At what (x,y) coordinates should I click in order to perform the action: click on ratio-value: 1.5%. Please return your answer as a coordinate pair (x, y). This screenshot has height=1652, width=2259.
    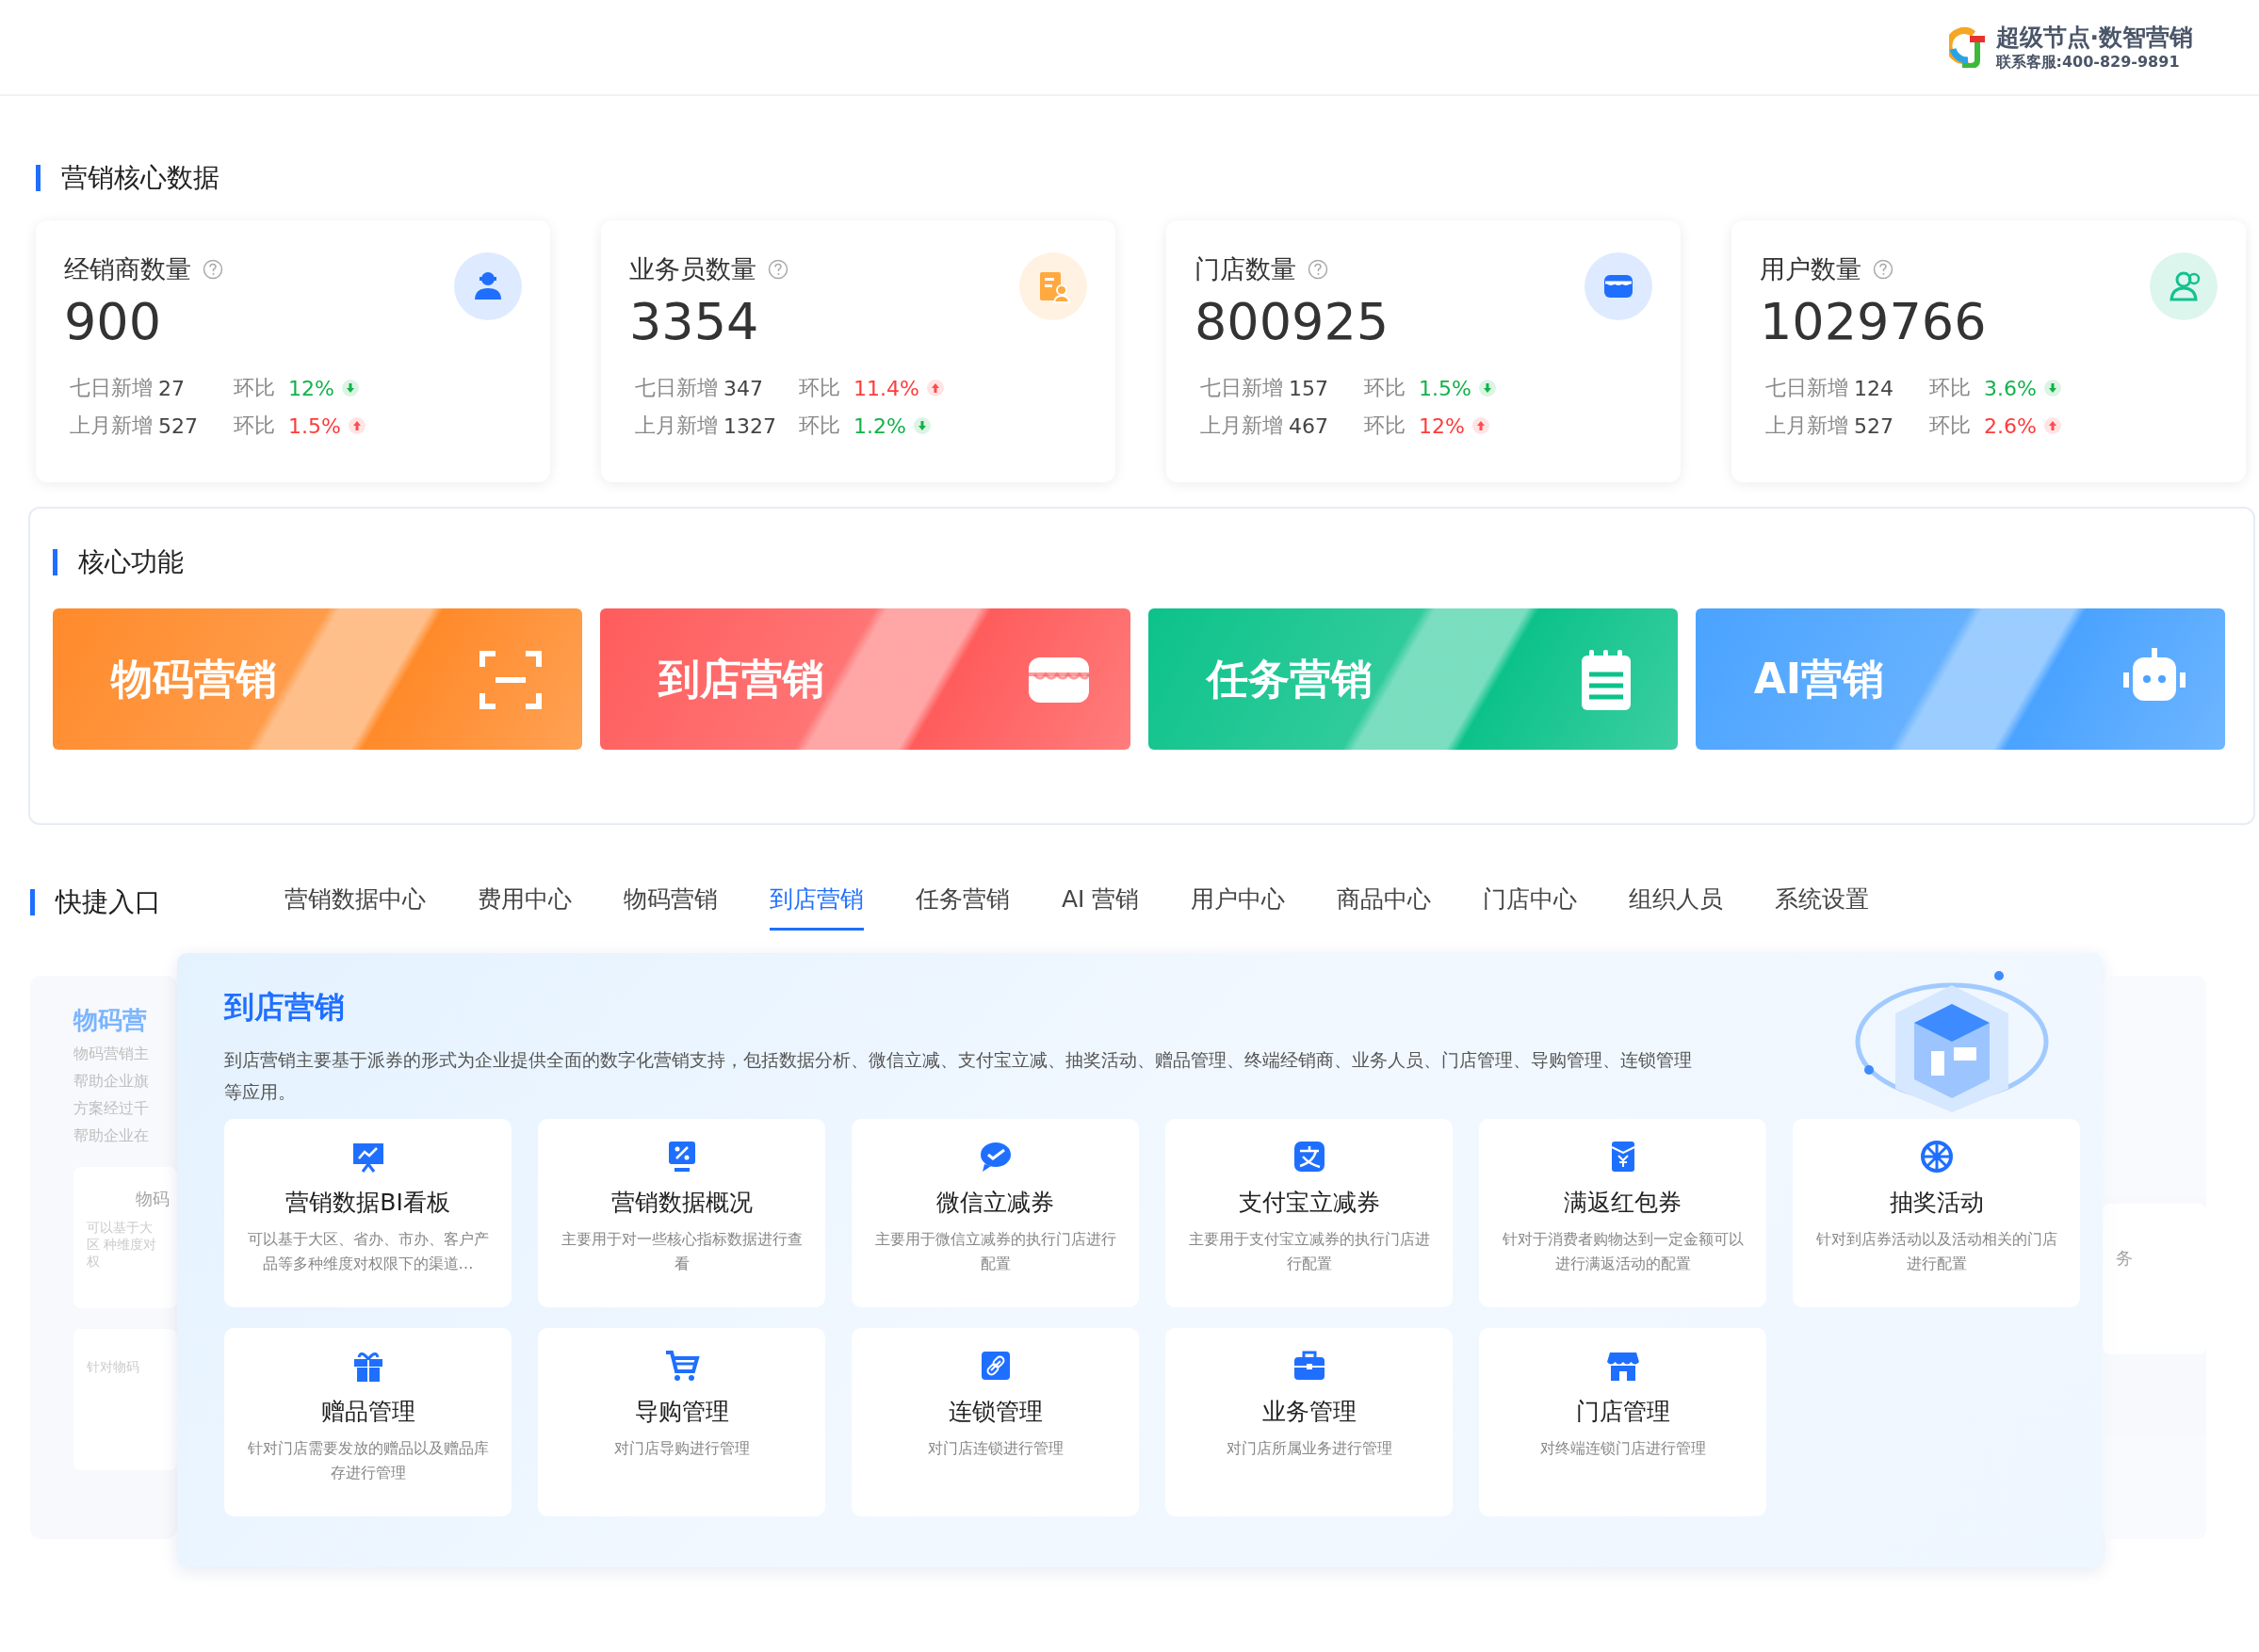
    Looking at the image, I should click on (314, 426).